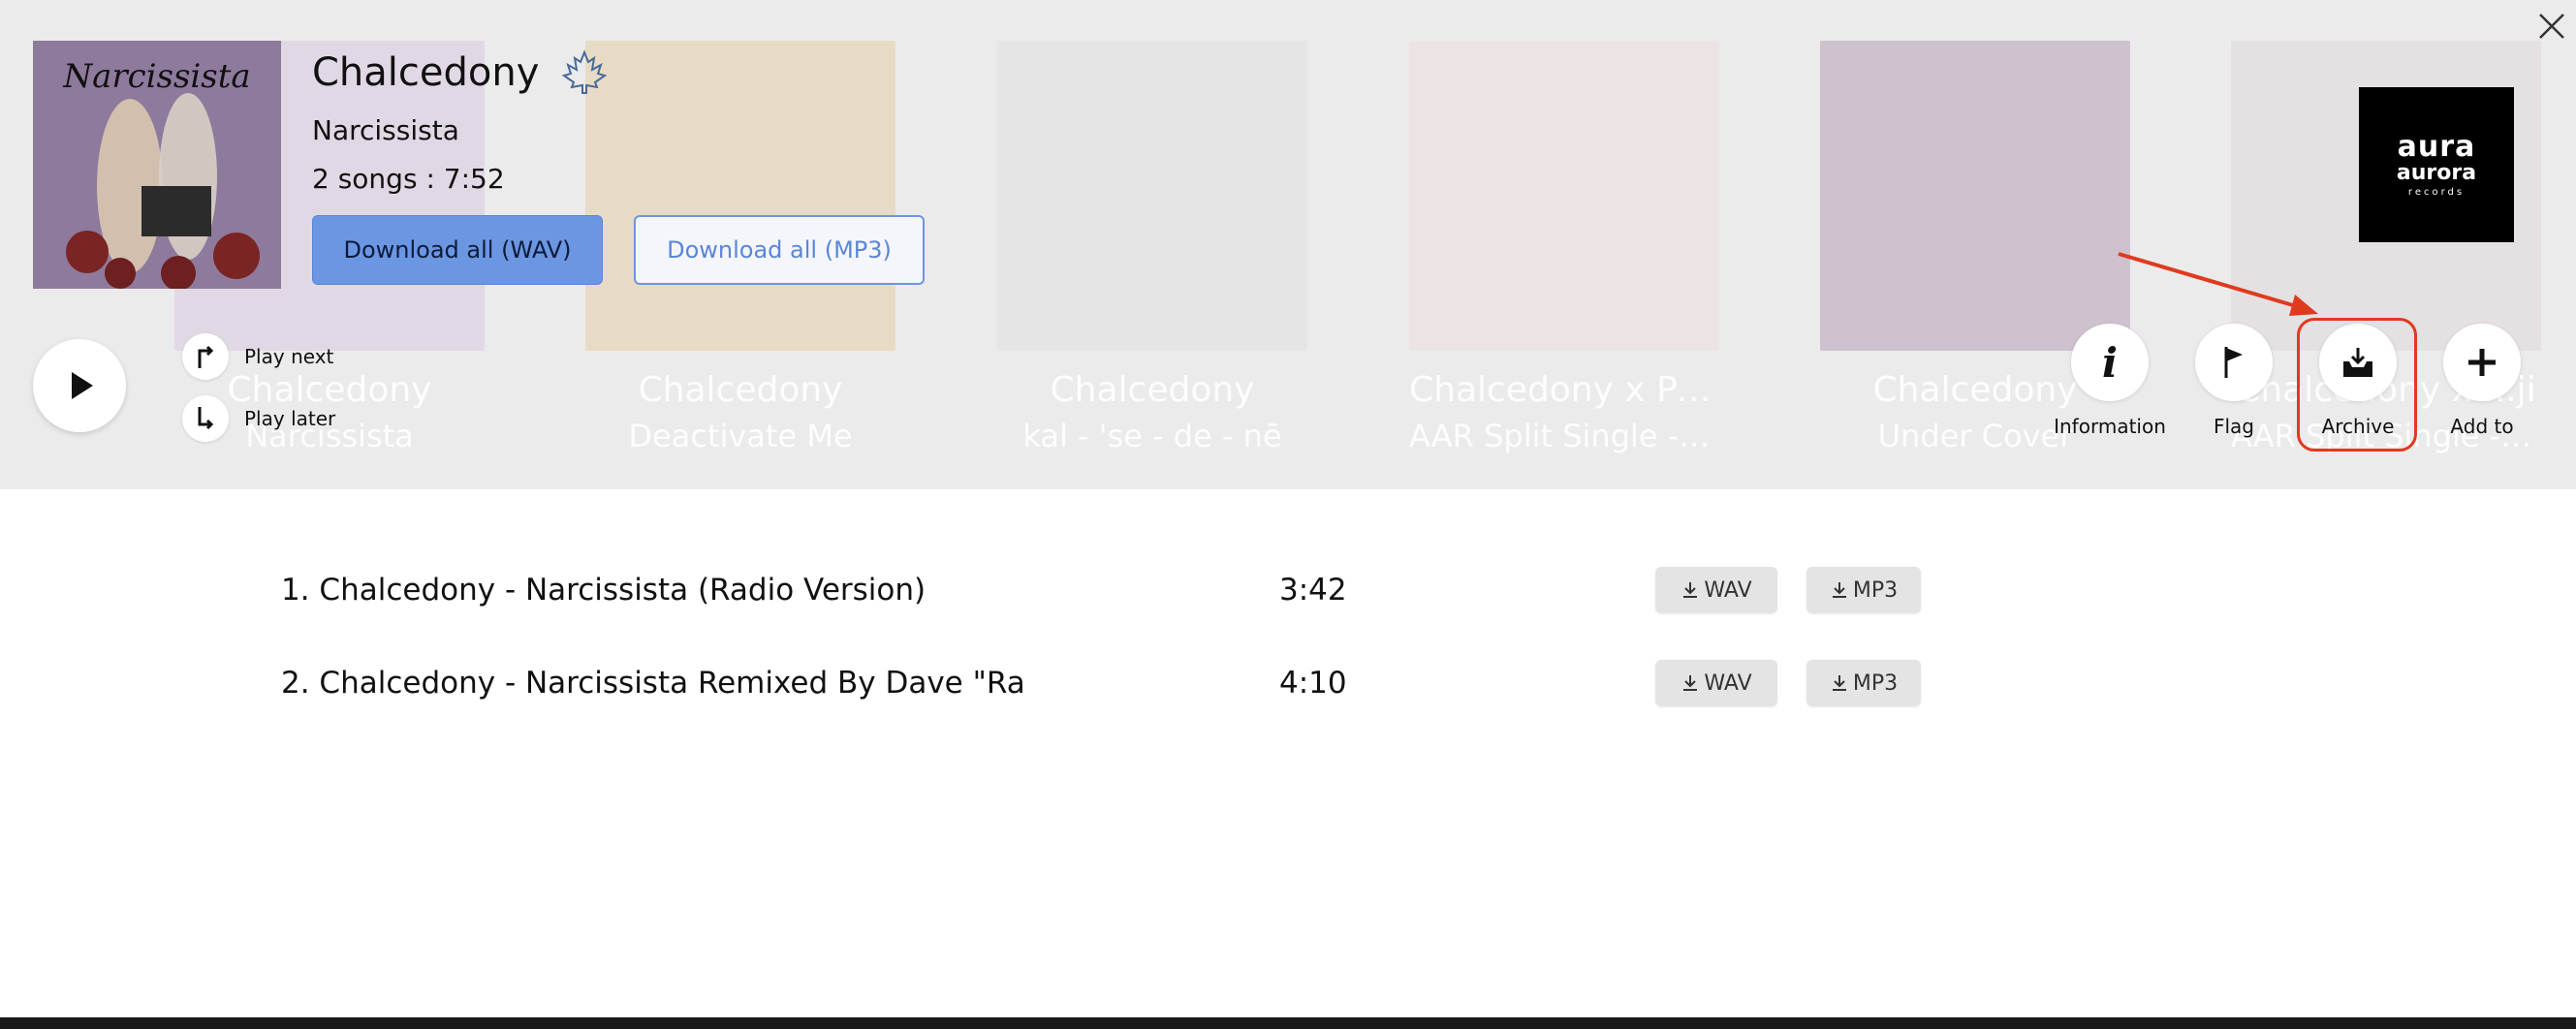 The width and height of the screenshot is (2576, 1029). I want to click on play-later-button: Play later, so click(258, 418).